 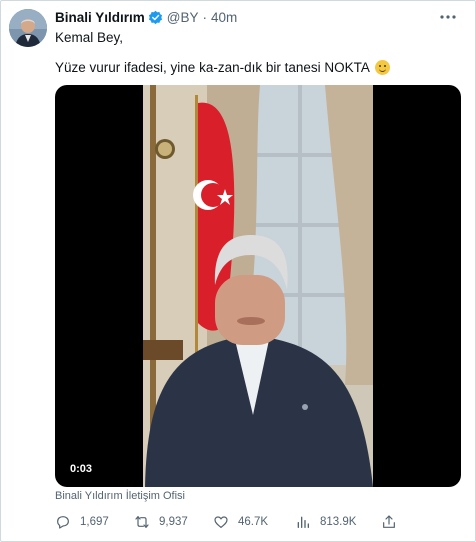 What do you see at coordinates (81, 469) in the screenshot?
I see `video-duration: 0:03` at bounding box center [81, 469].